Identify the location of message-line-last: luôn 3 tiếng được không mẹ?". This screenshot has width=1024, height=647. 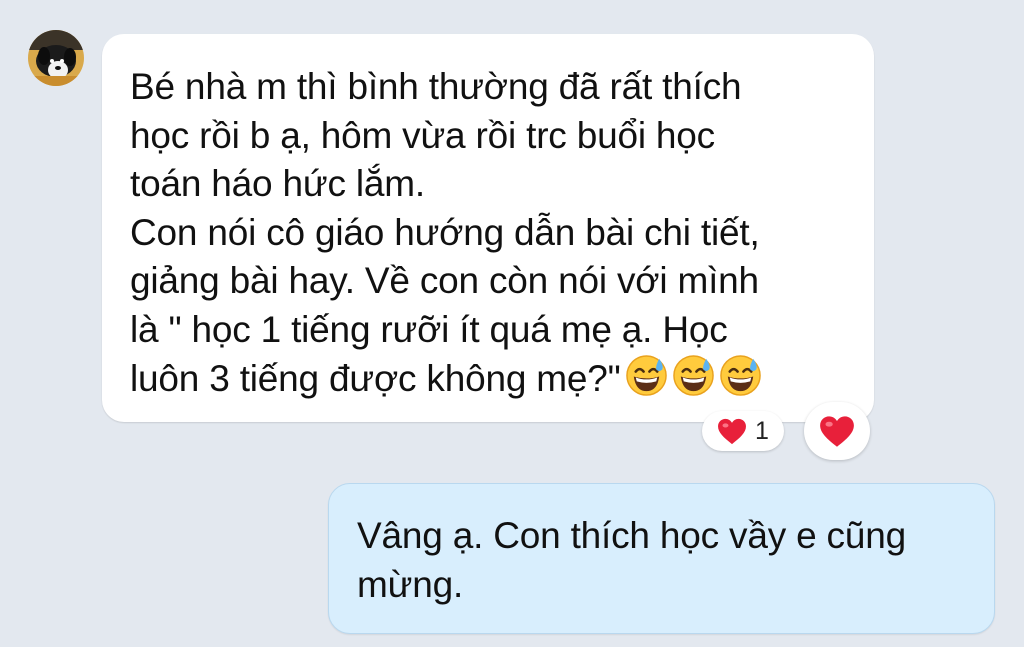
(492, 379).